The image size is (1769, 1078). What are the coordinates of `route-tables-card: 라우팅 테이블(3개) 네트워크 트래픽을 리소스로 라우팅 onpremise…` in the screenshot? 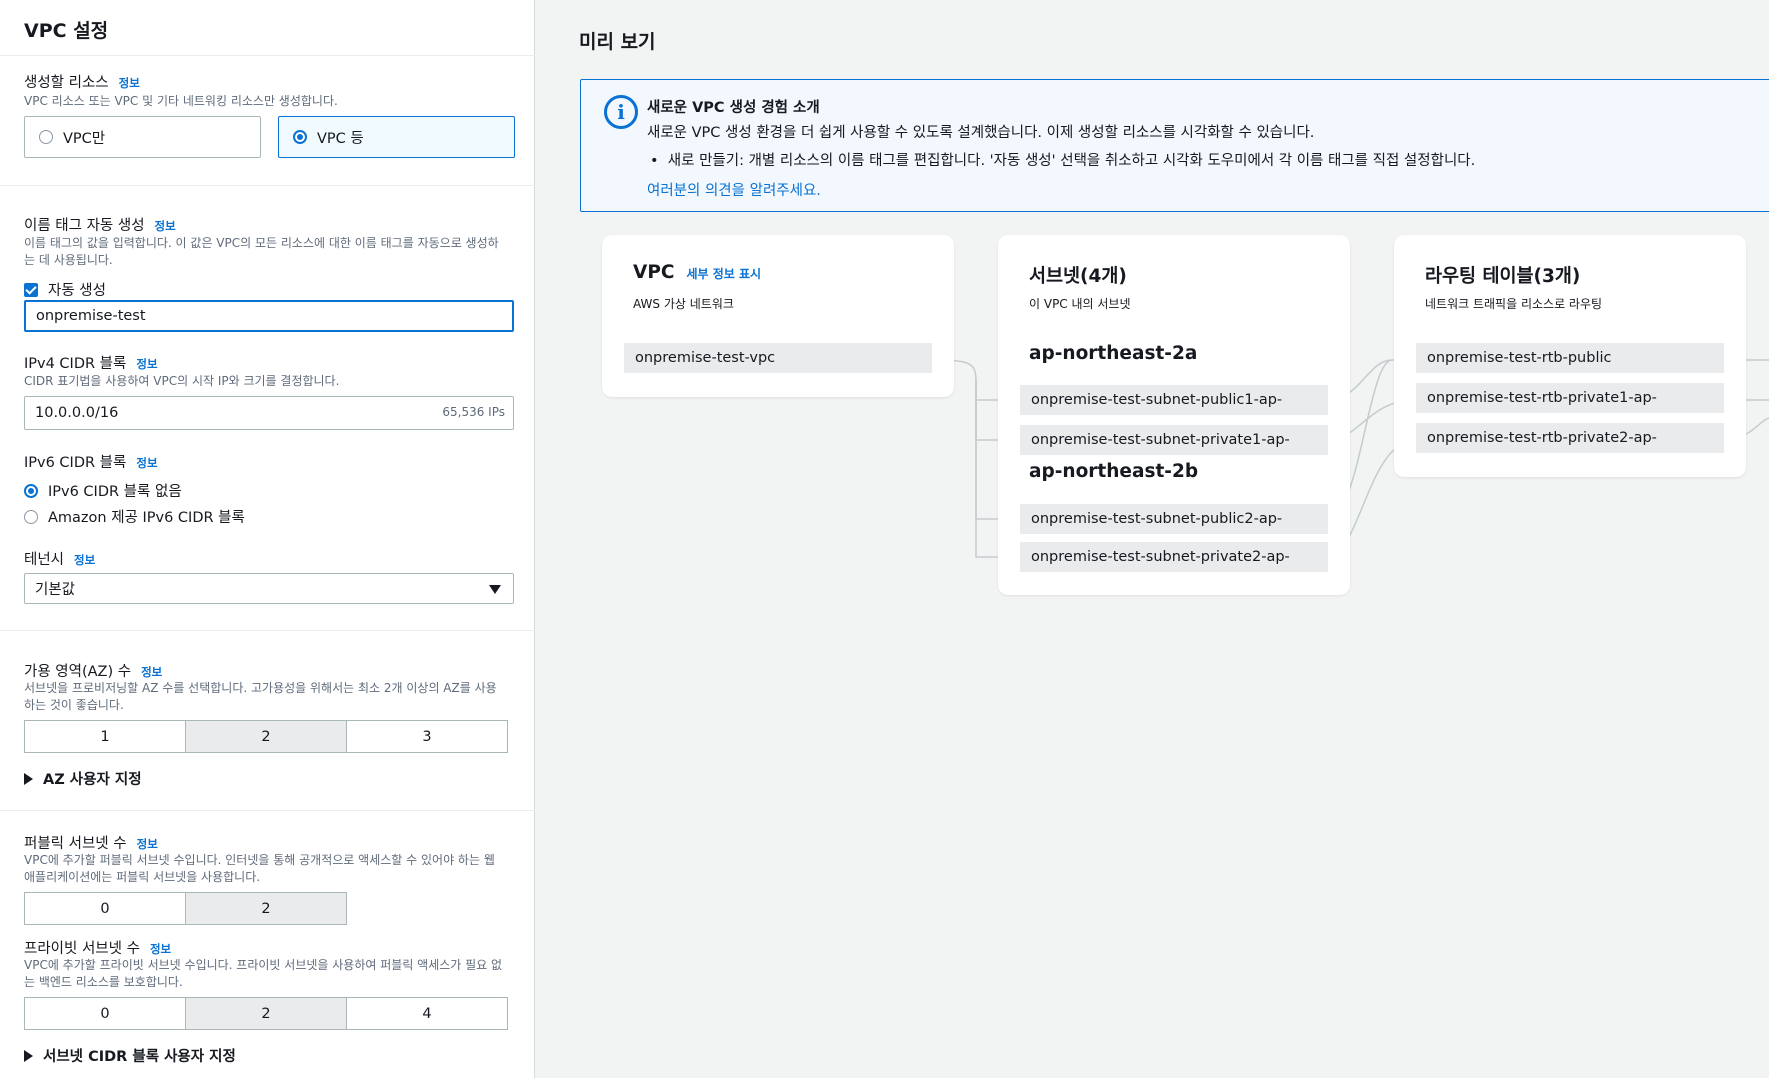 It's located at (1570, 356).